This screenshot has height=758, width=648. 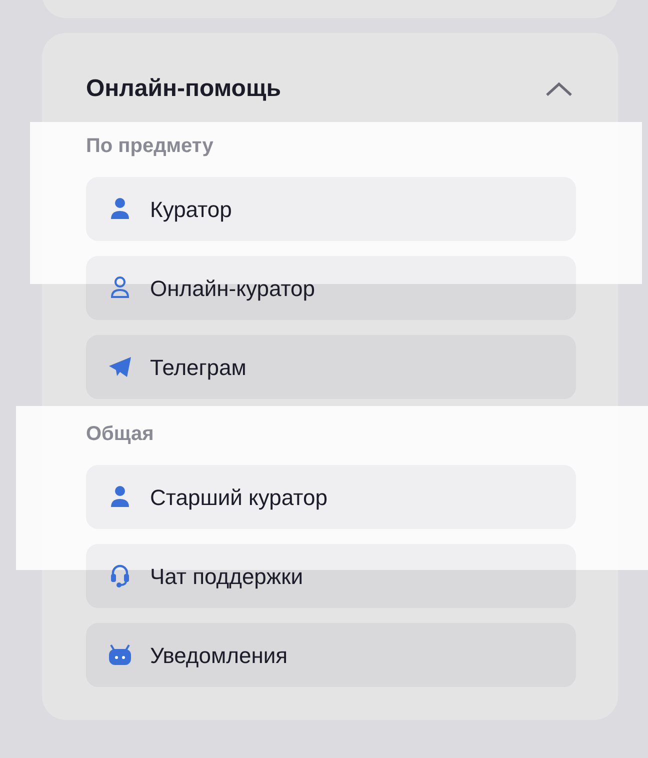 I want to click on chevron-icon, so click(x=559, y=89).